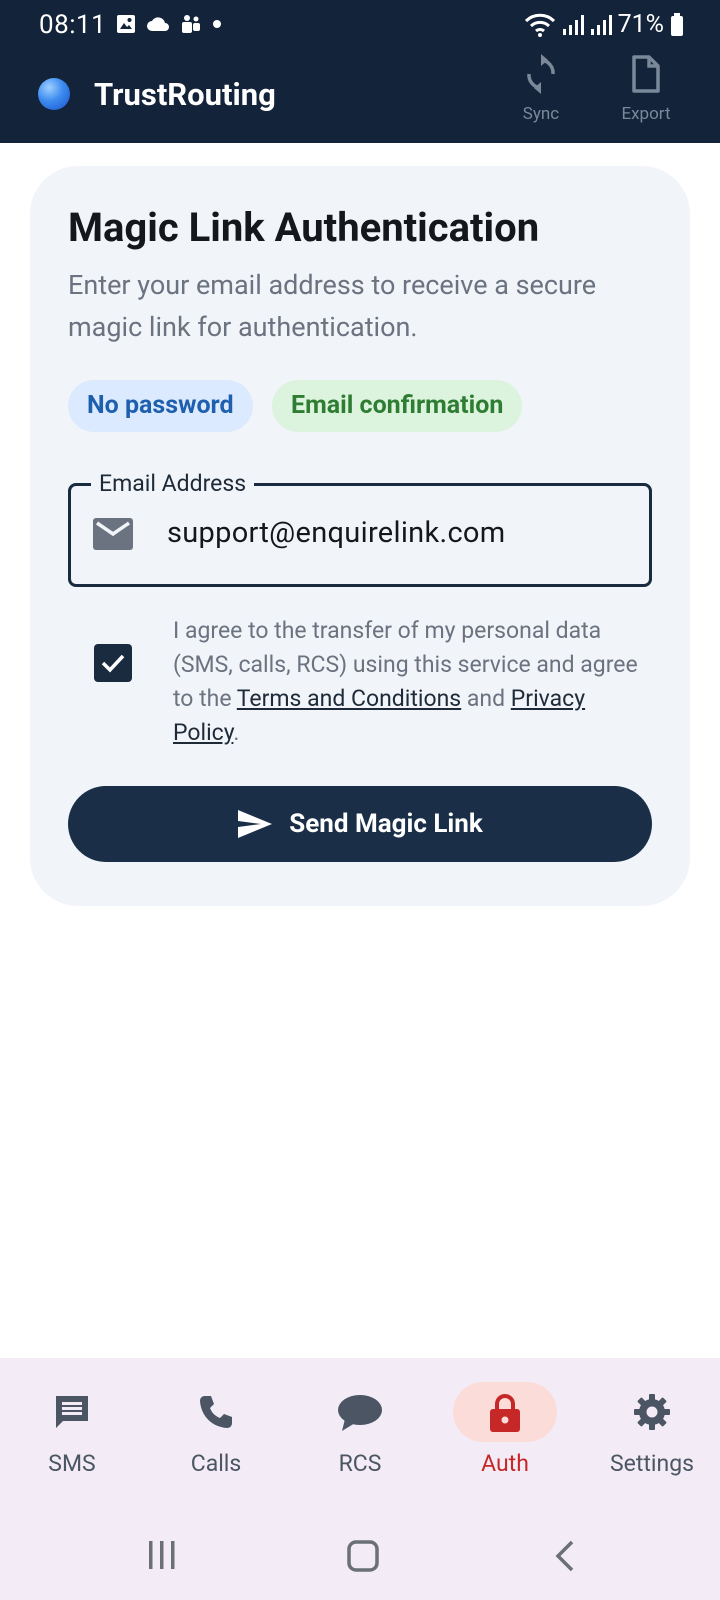  I want to click on wifi-icon, so click(539, 25).